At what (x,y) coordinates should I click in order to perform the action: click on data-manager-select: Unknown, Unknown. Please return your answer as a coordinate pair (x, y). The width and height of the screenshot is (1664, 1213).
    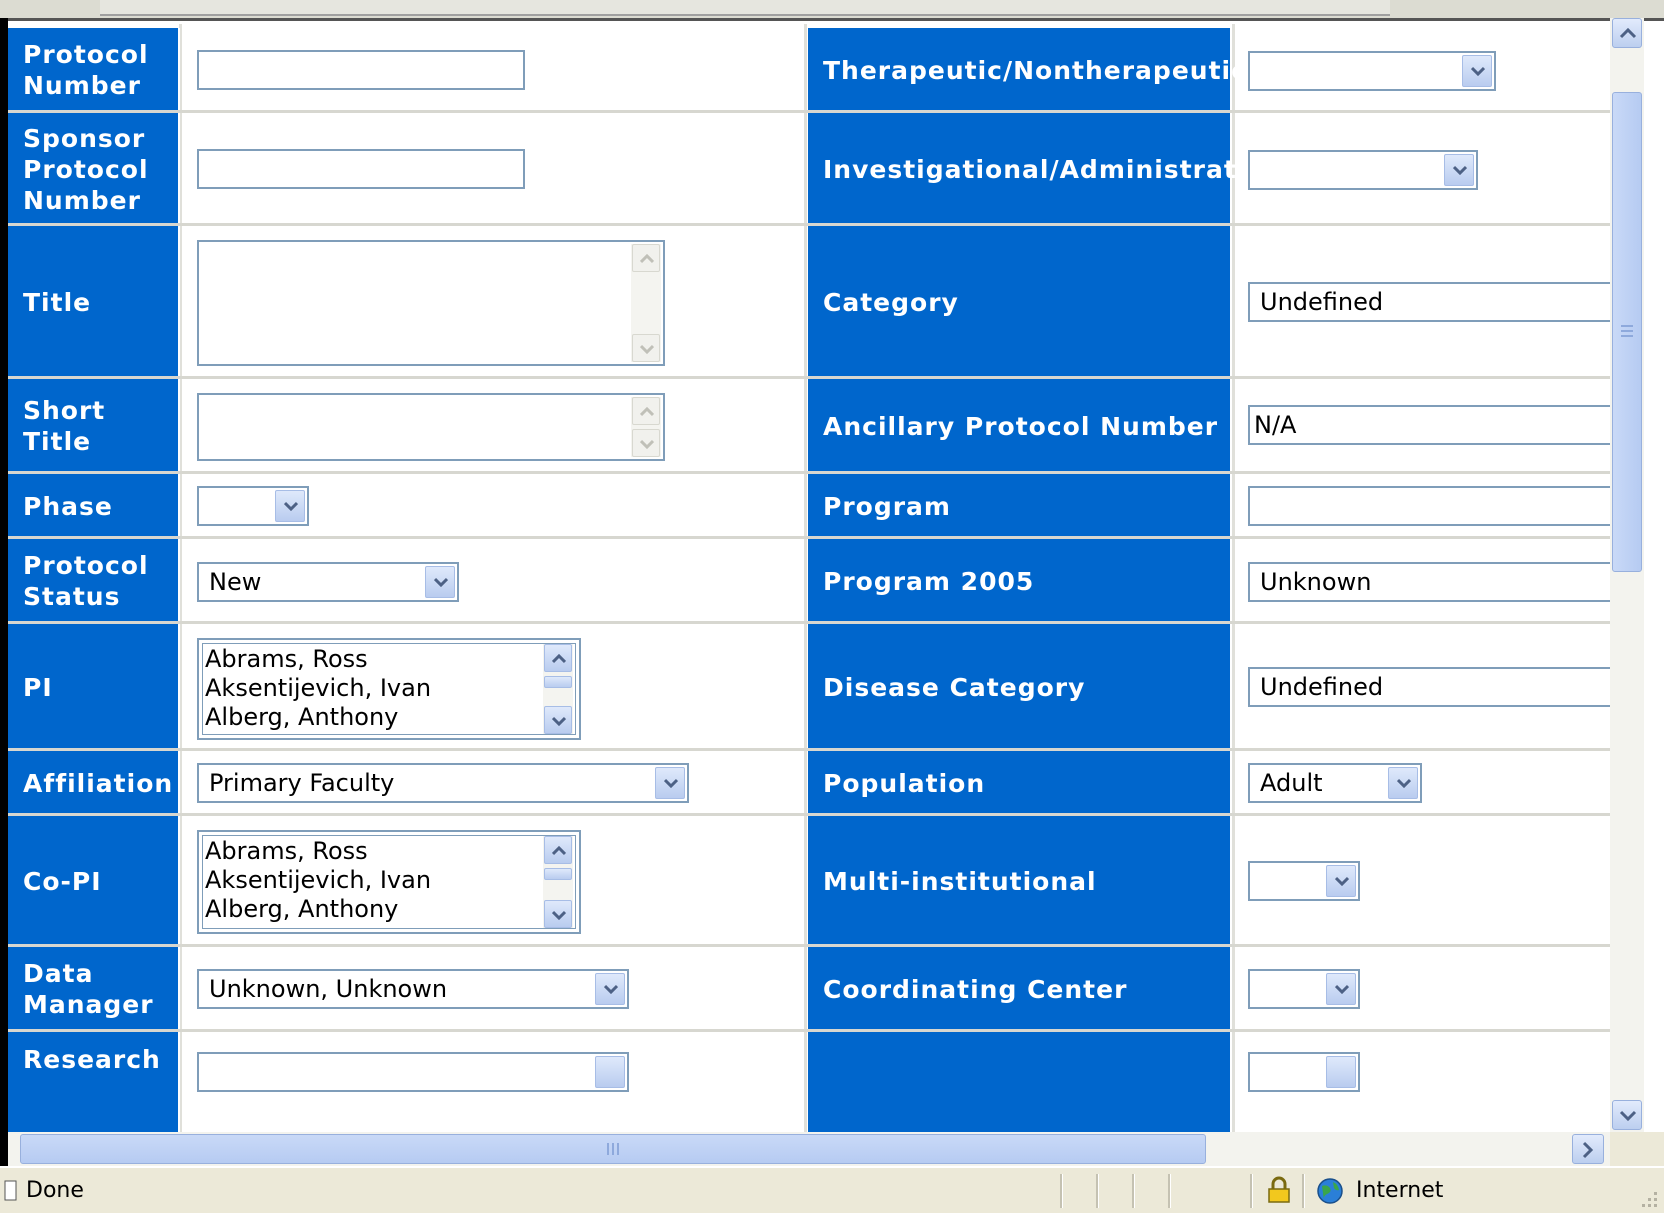
    Looking at the image, I should click on (413, 989).